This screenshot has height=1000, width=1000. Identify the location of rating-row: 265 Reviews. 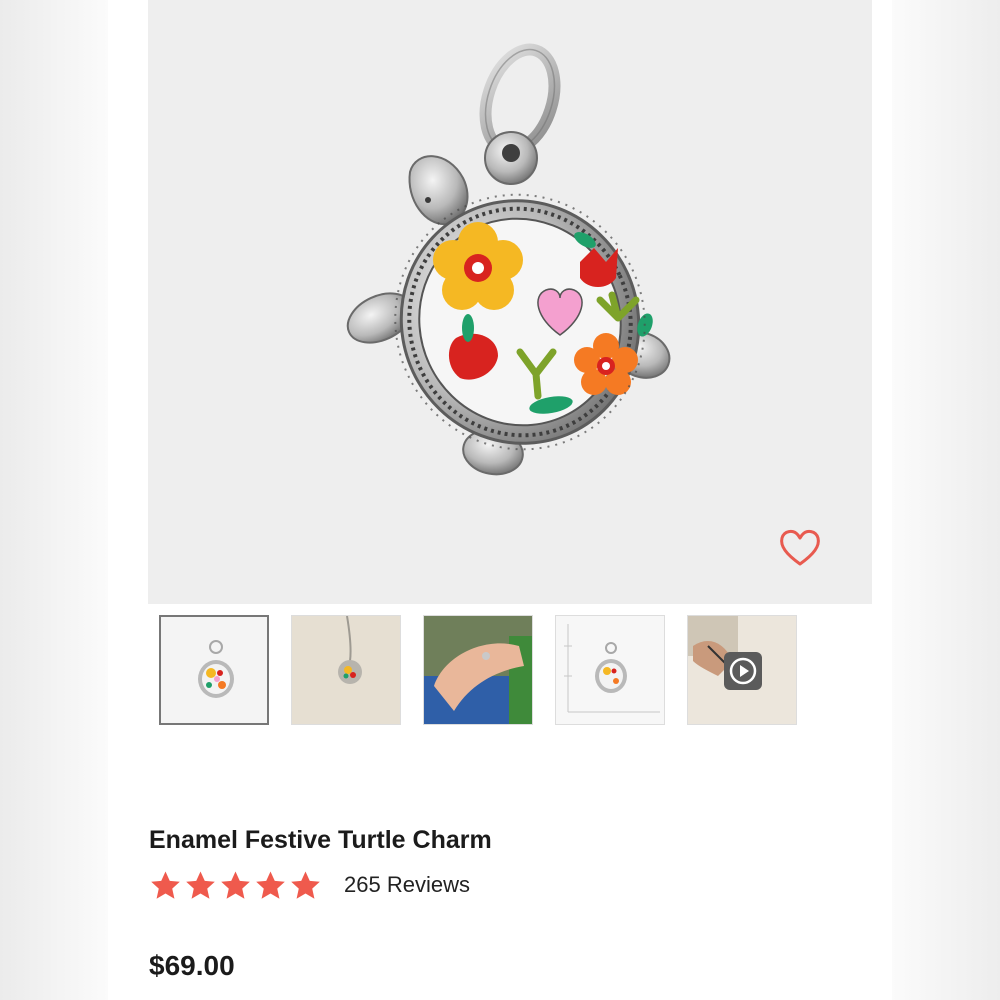
(309, 885).